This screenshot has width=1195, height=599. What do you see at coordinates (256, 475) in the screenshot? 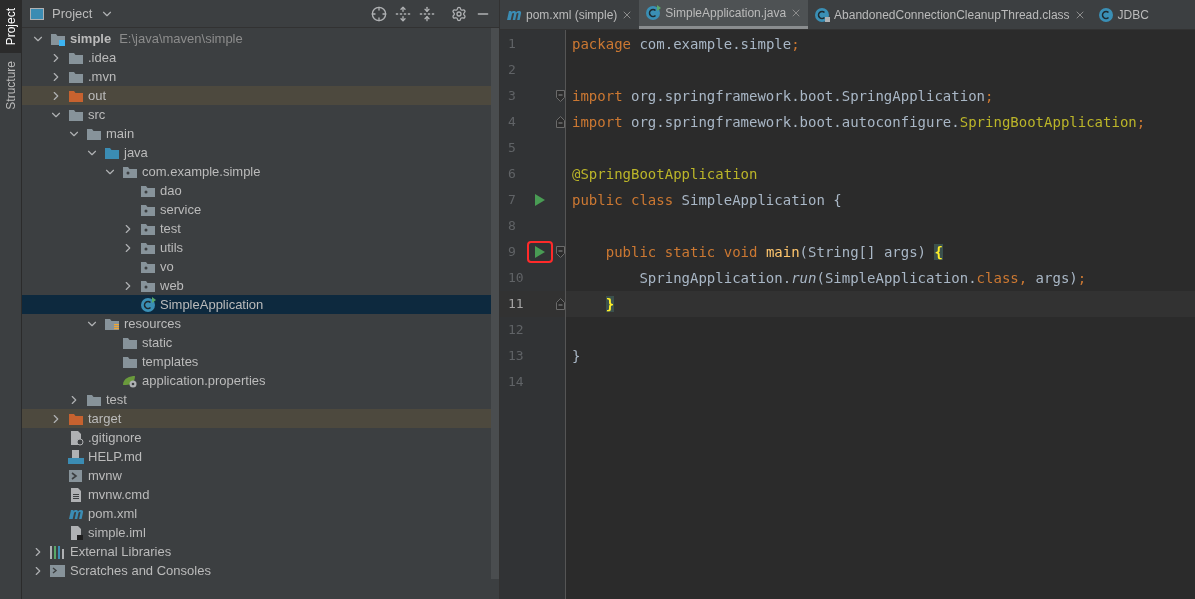
I see `tree-item: mvnw` at bounding box center [256, 475].